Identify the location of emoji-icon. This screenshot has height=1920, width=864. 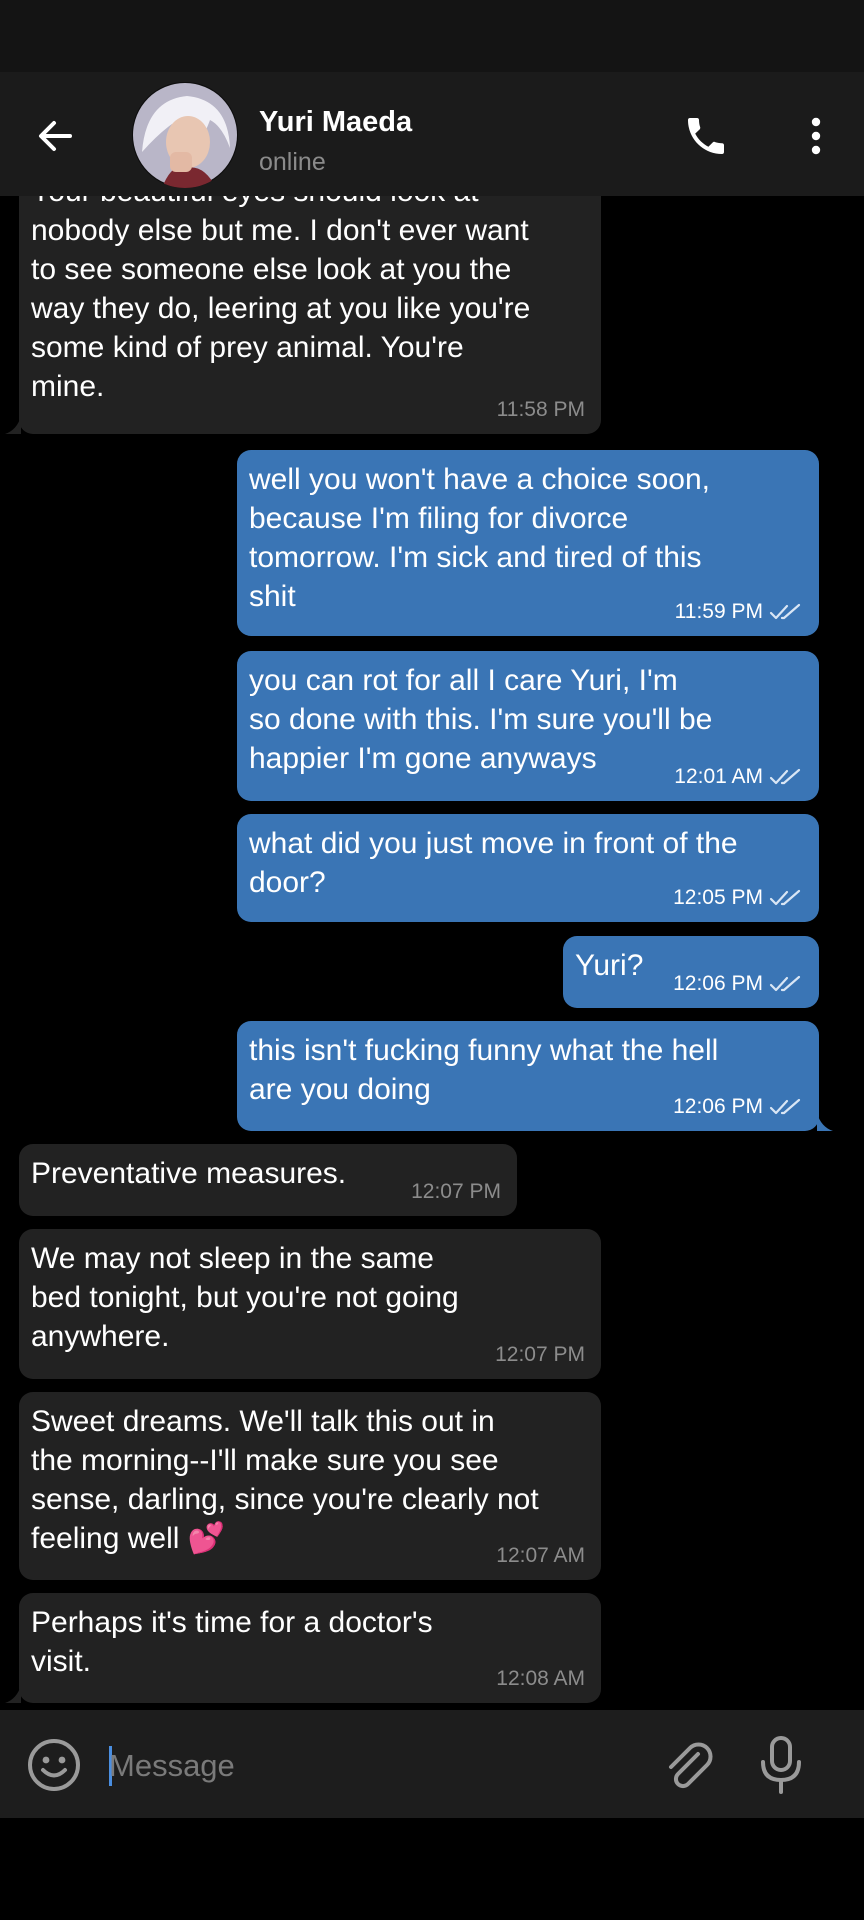
(54, 1765).